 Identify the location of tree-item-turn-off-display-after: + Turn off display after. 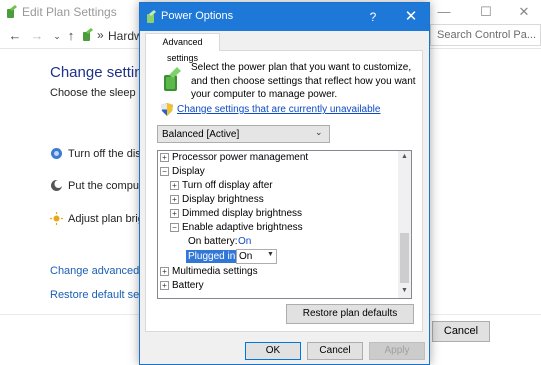
(278, 186).